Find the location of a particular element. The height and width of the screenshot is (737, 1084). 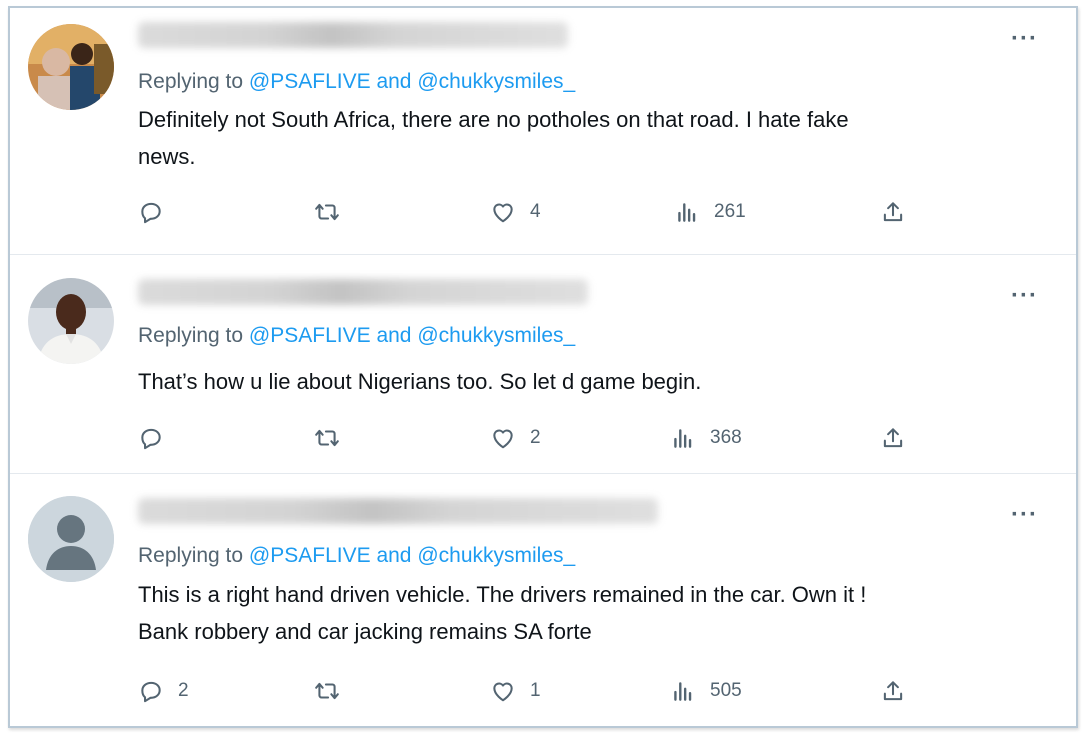

action-bar: 4 261 is located at coordinates (538, 212).